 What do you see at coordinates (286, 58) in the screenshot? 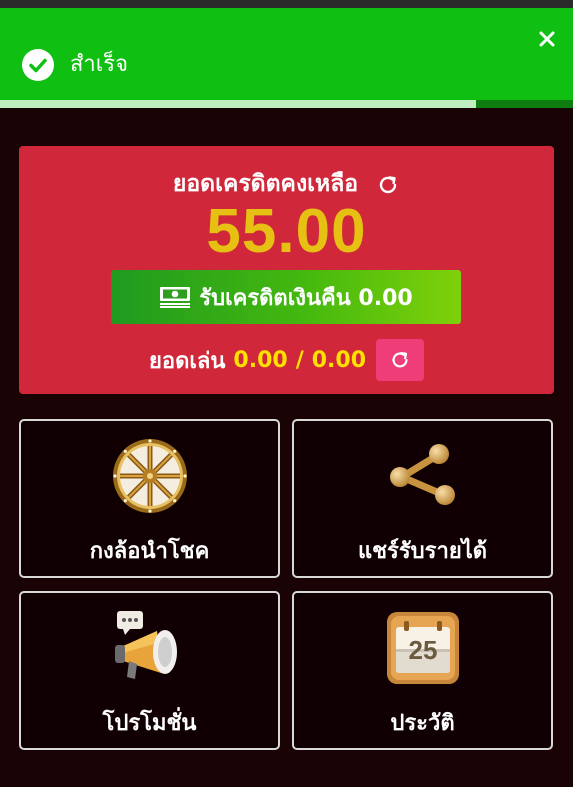
I see `success-toast: สำเร็จ` at bounding box center [286, 58].